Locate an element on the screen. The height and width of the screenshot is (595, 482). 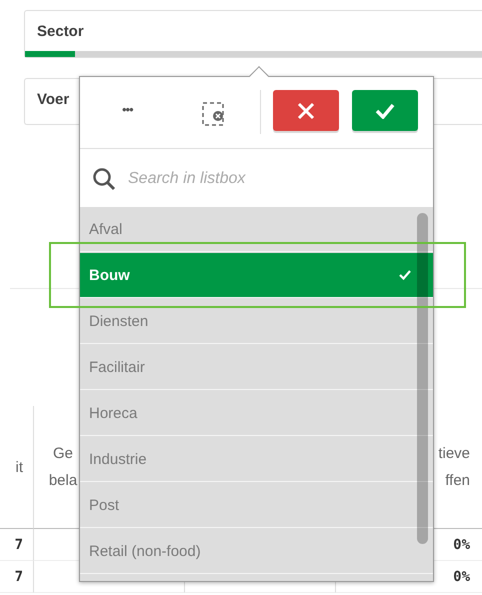
clear-selection-icon is located at coordinates (214, 114).